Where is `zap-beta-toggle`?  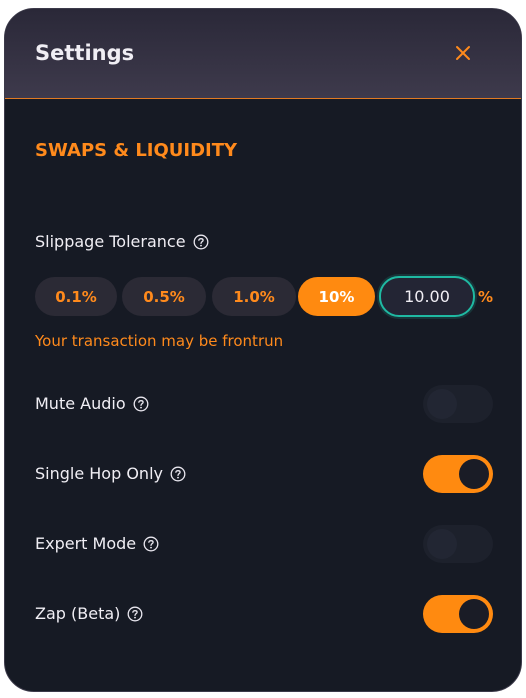
zap-beta-toggle is located at coordinates (458, 614).